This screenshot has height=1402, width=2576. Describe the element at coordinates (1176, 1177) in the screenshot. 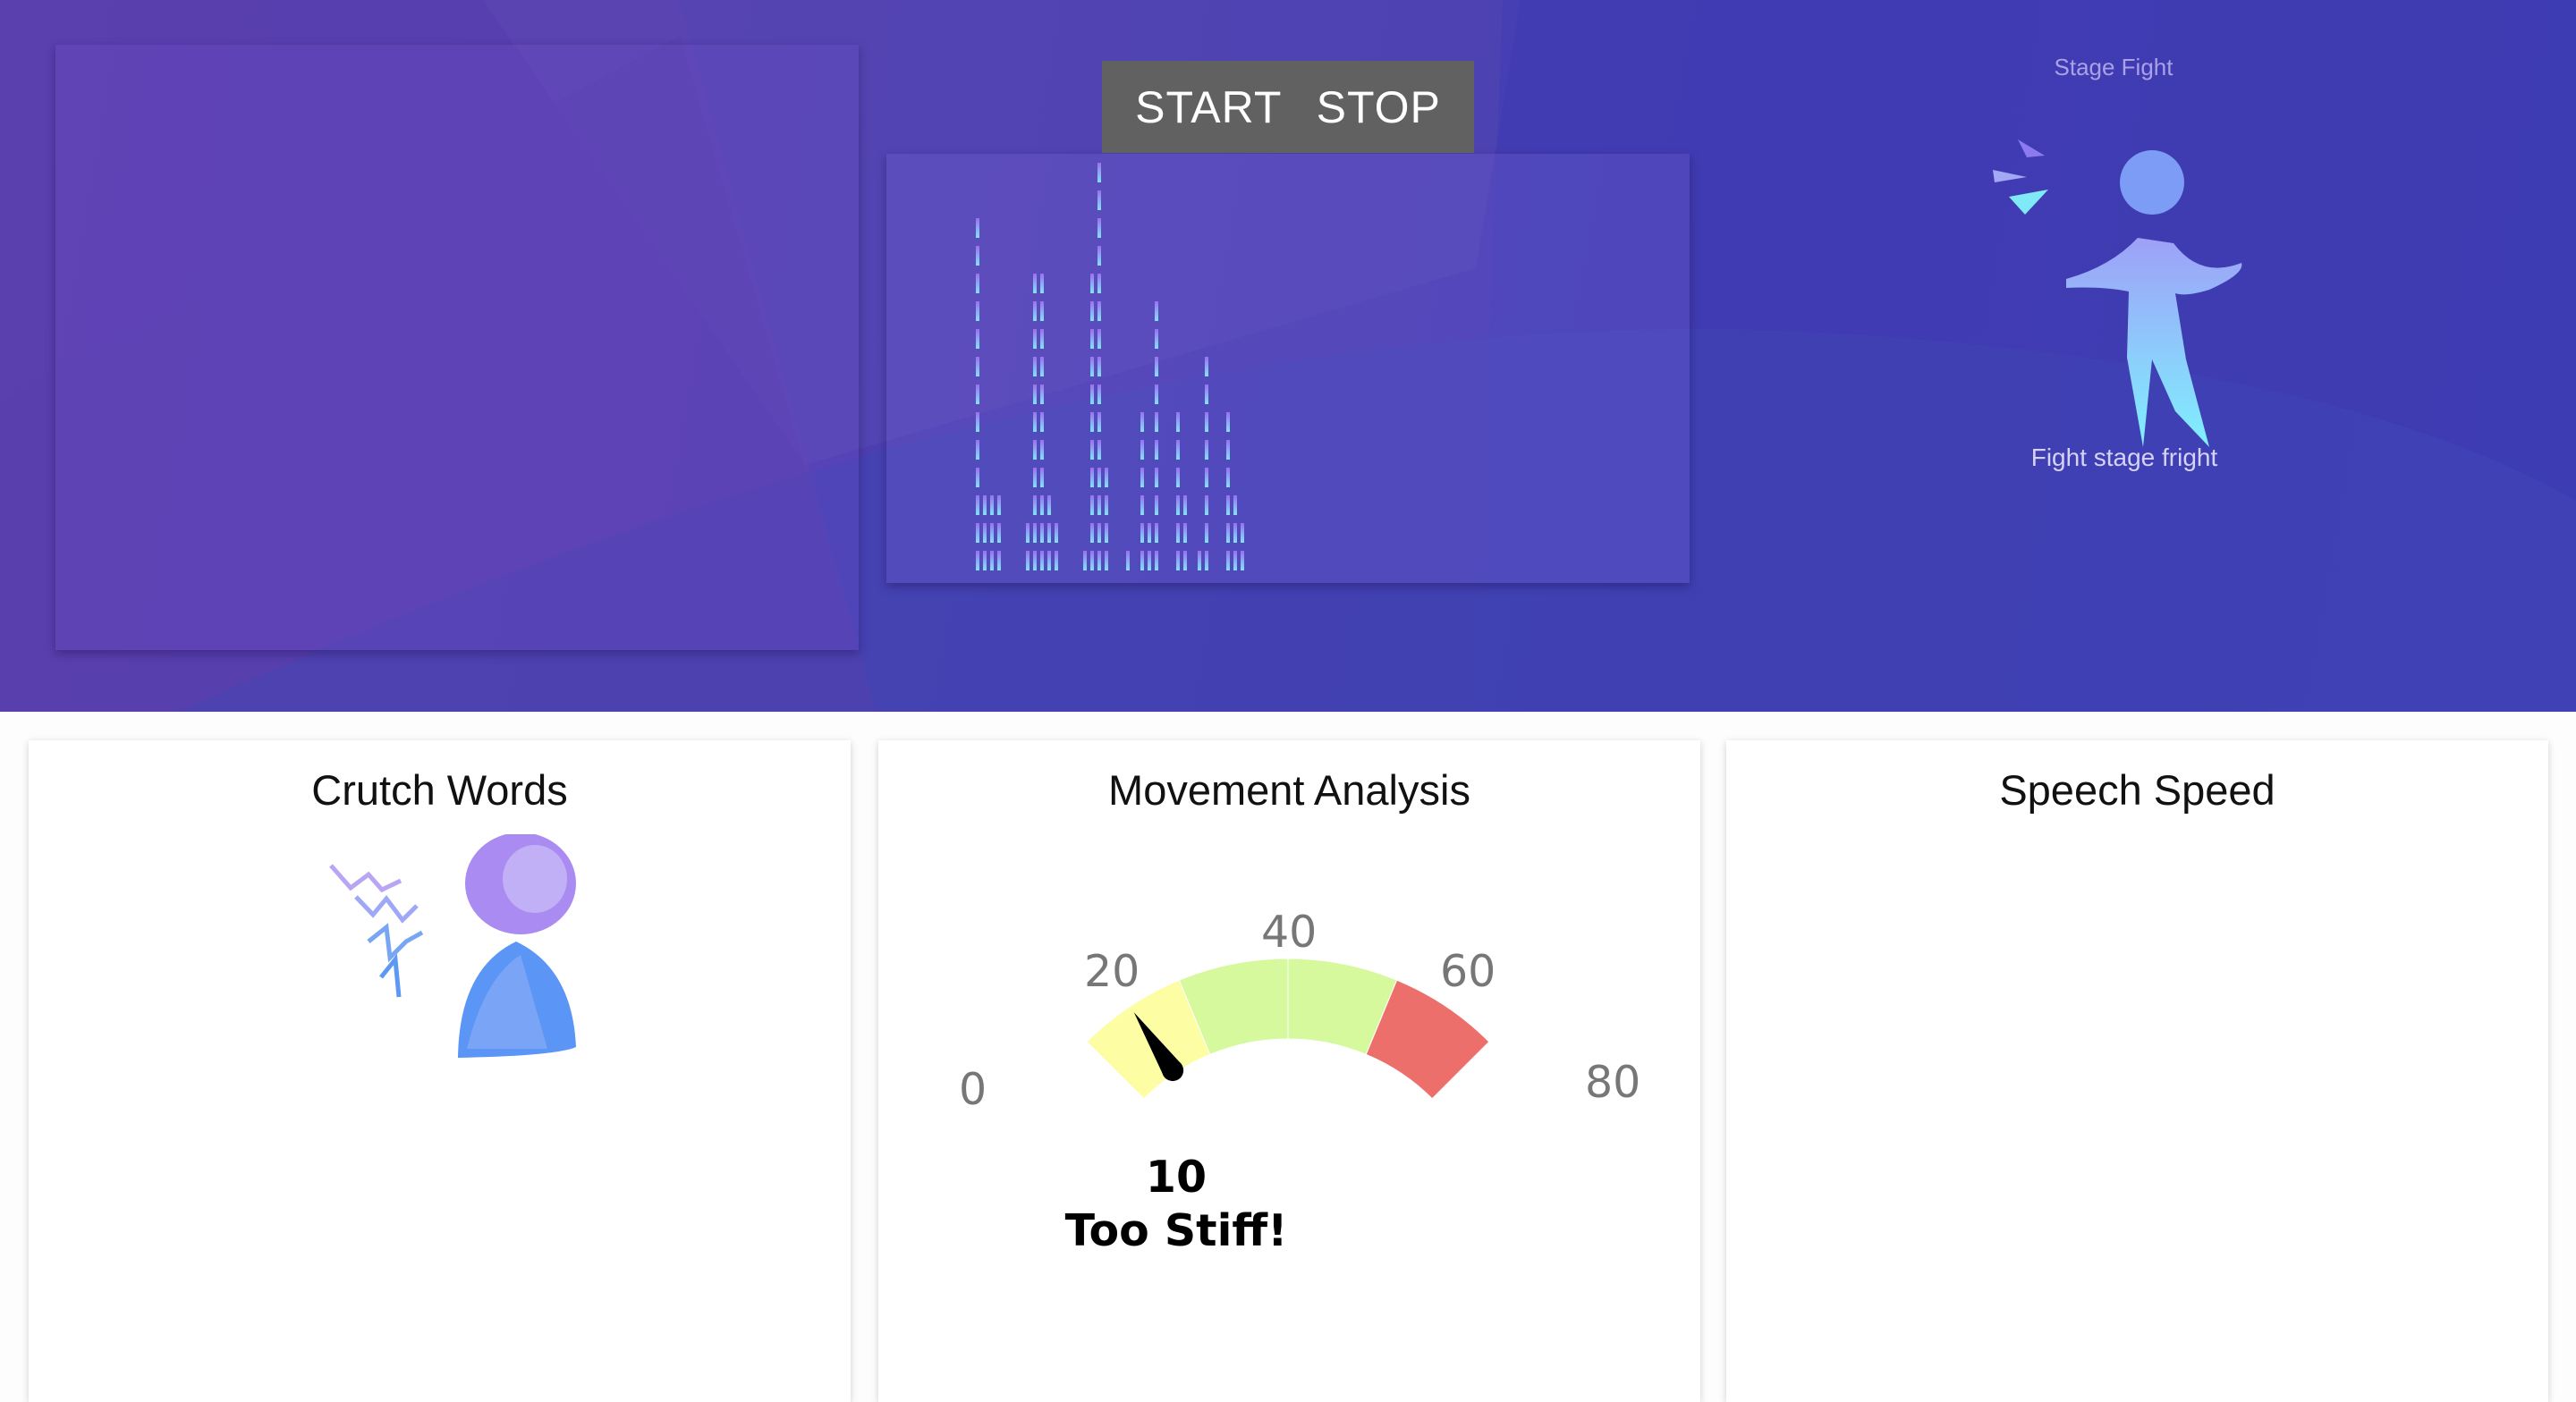

I see `gauge-value: 10` at that location.